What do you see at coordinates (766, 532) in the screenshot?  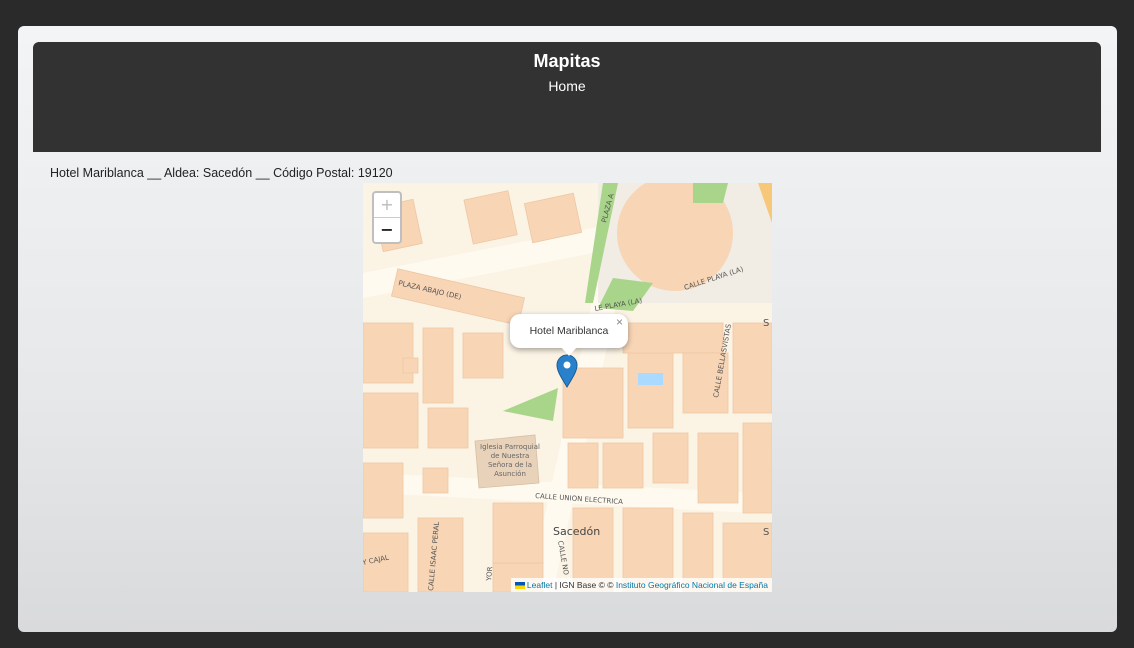 I see `label-s-2: S` at bounding box center [766, 532].